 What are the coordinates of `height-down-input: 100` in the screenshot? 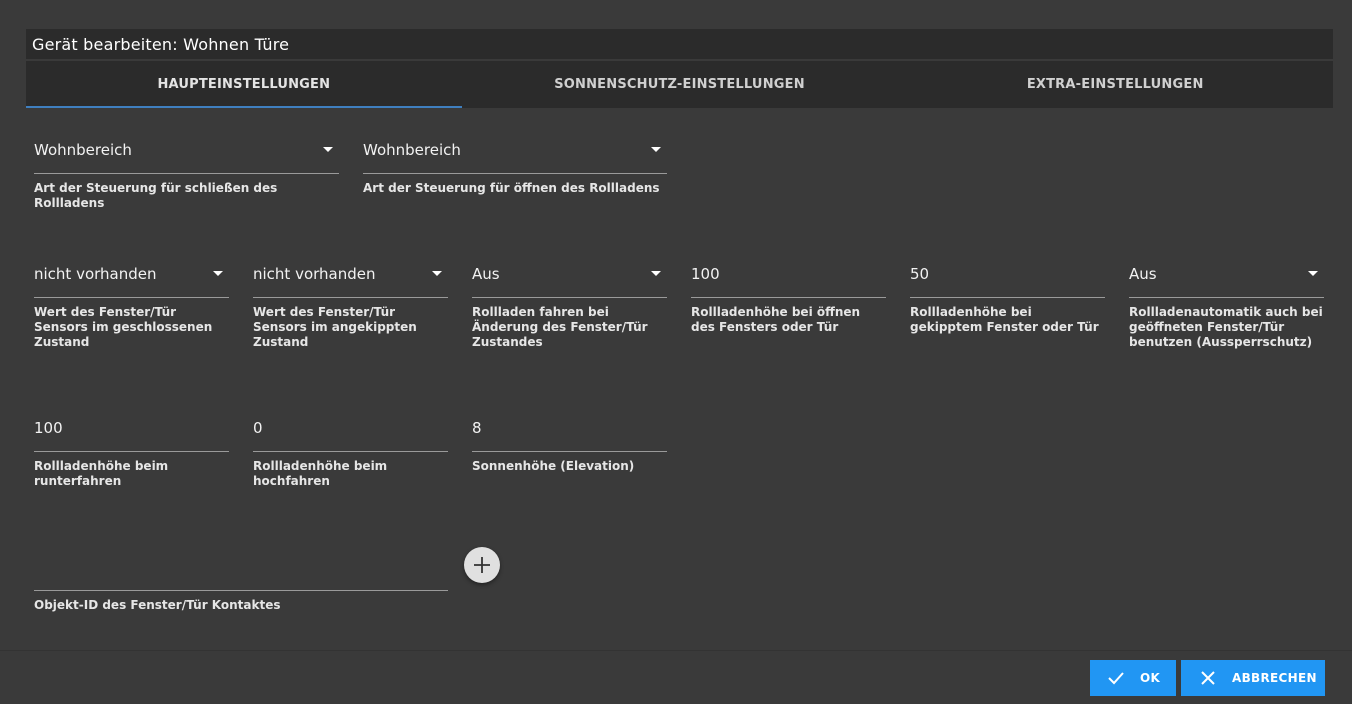 It's located at (131, 428).